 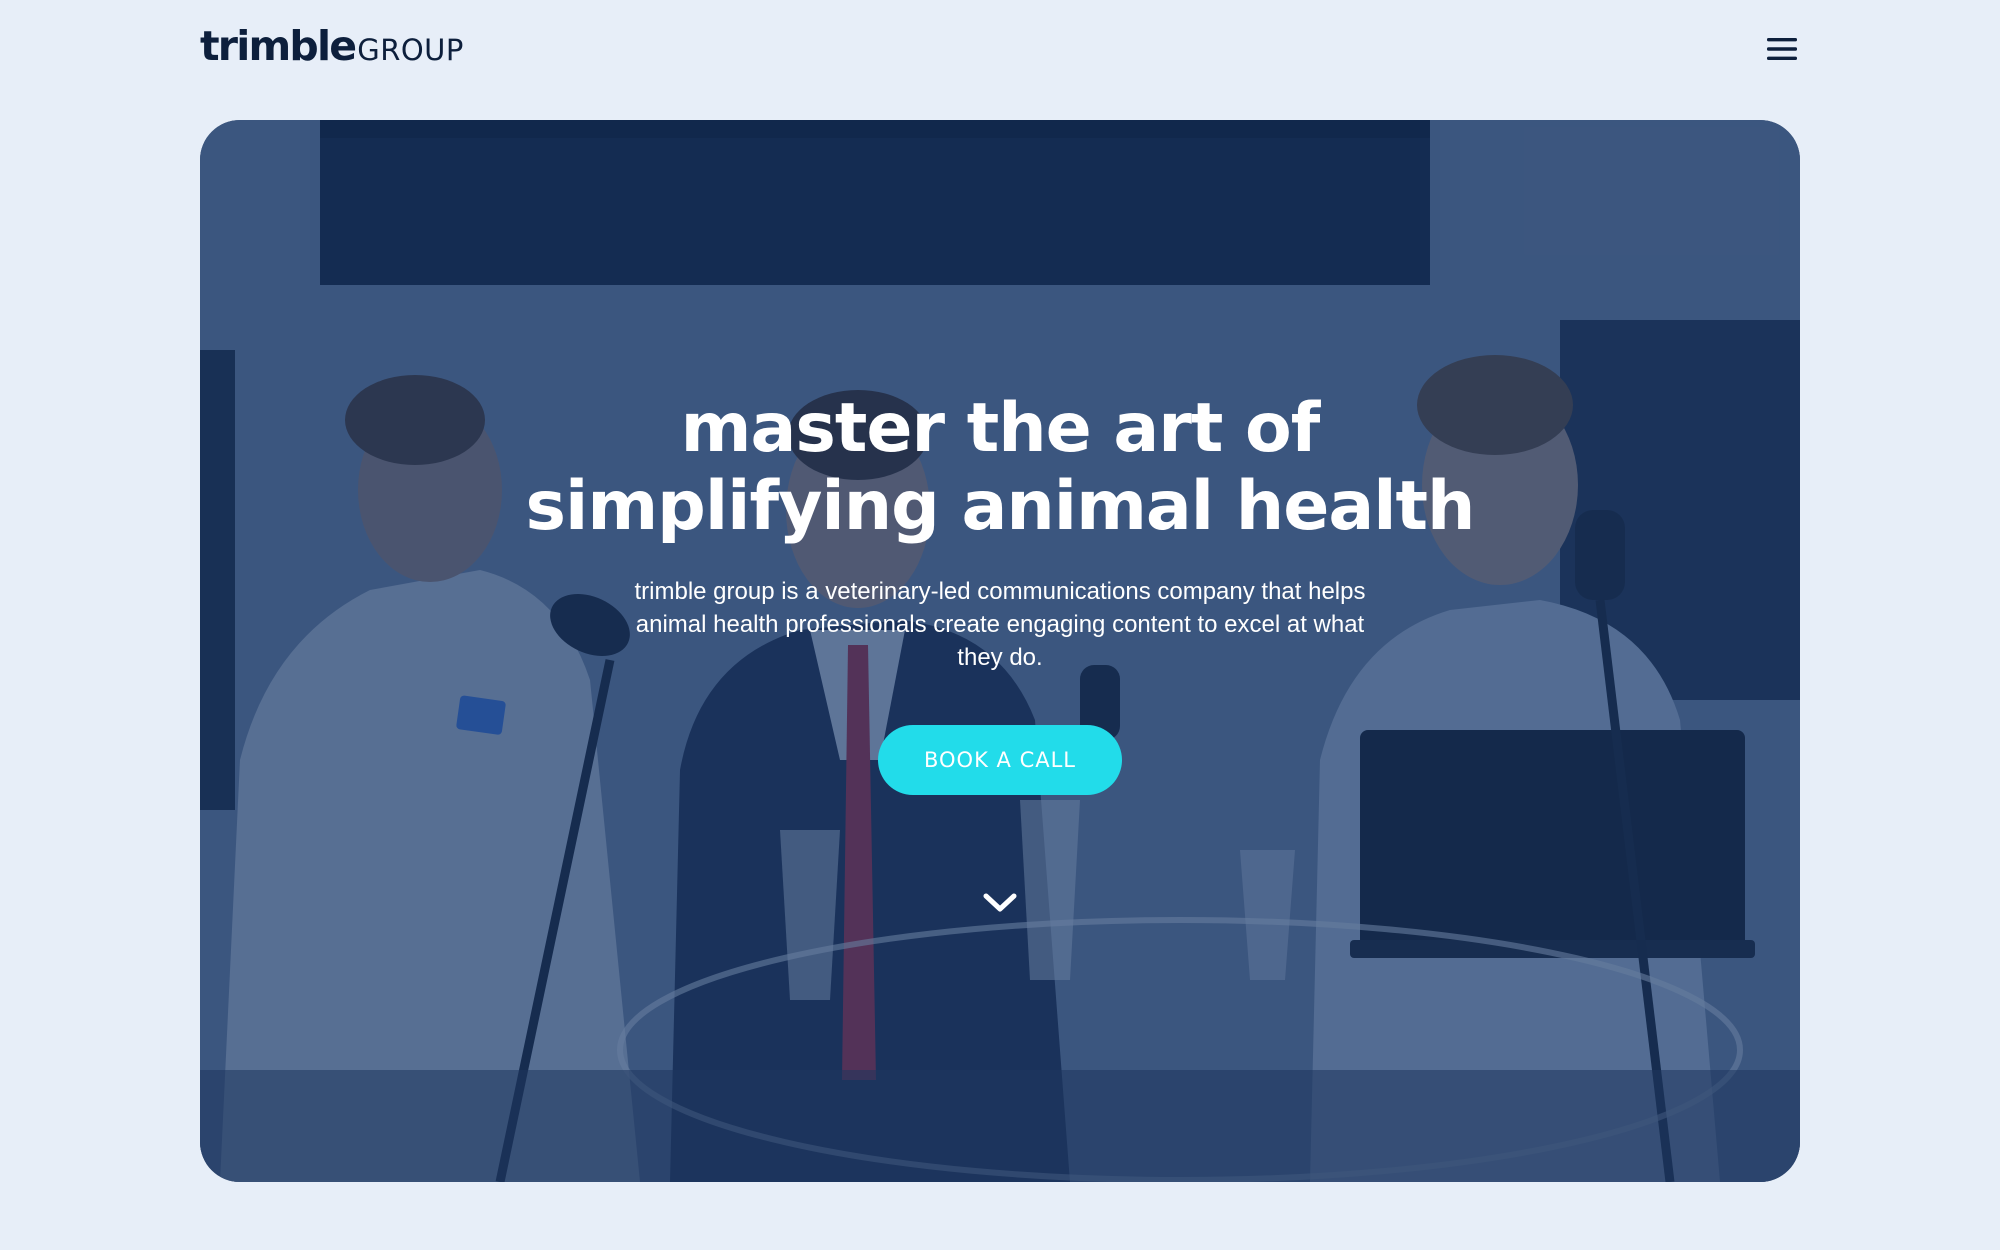 I want to click on hamburger-menu-icon, so click(x=1782, y=49).